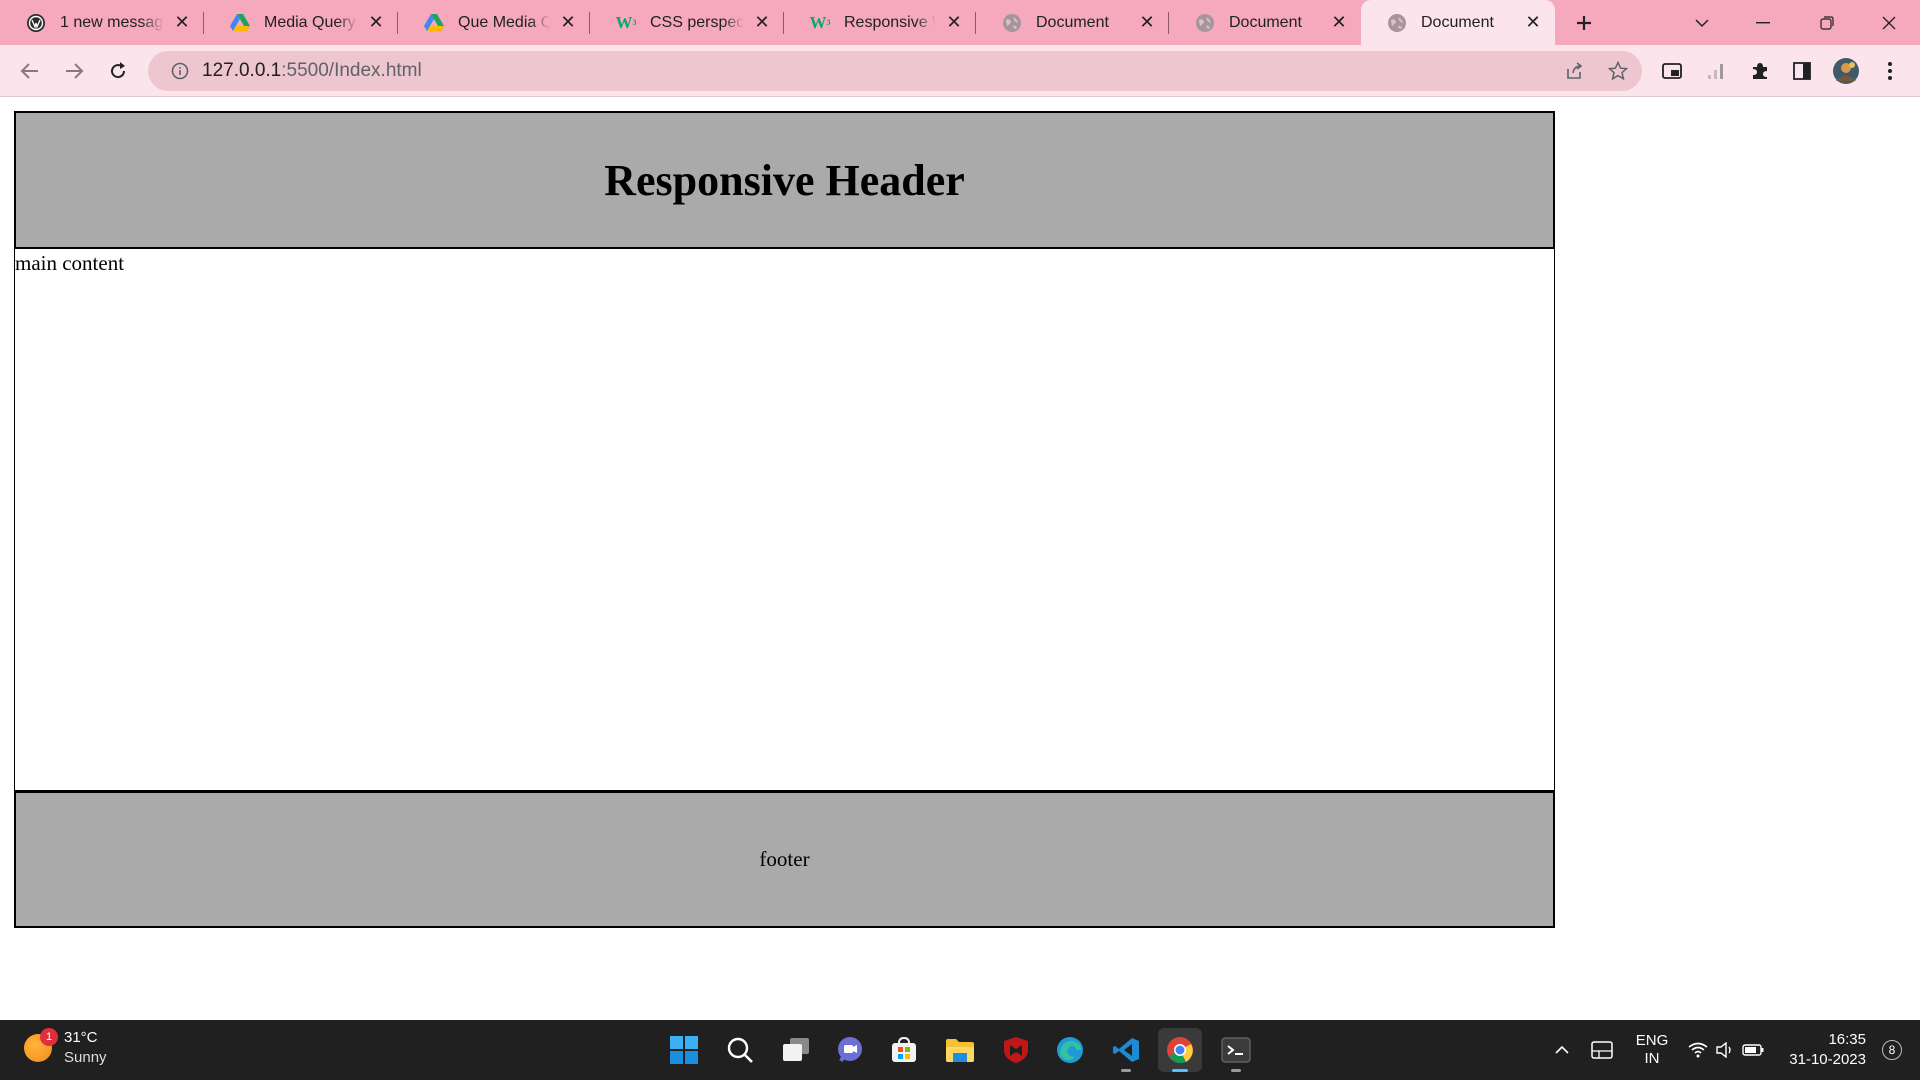 The height and width of the screenshot is (1080, 1920). What do you see at coordinates (1652, 1040) in the screenshot?
I see `lang-line1: ENG` at bounding box center [1652, 1040].